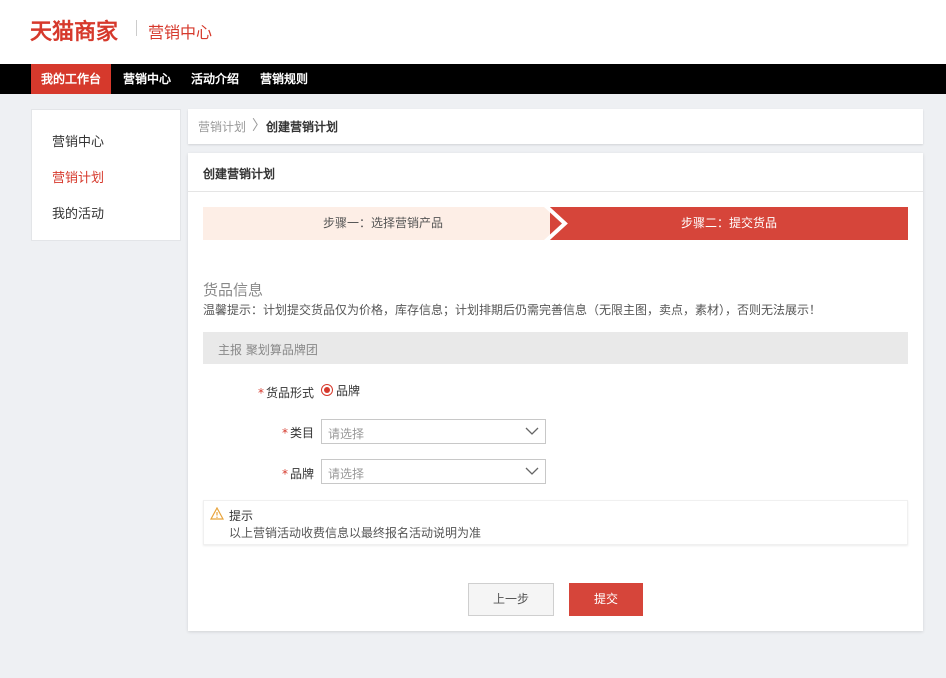  Describe the element at coordinates (297, 474) in the screenshot. I see `brand-label: * 品牌` at that location.